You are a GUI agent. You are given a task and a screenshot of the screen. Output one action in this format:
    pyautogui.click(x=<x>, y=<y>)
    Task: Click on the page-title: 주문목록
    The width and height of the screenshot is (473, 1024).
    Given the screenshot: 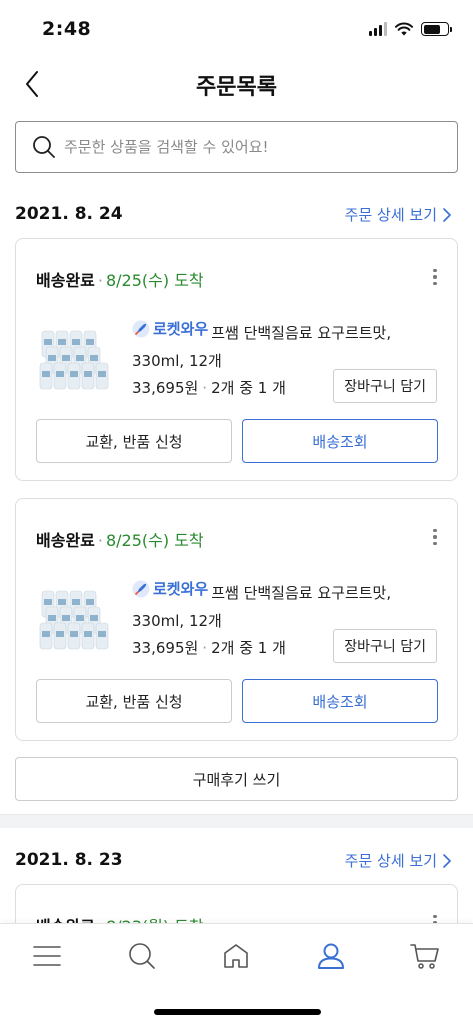 What is the action you would take?
    pyautogui.click(x=236, y=87)
    